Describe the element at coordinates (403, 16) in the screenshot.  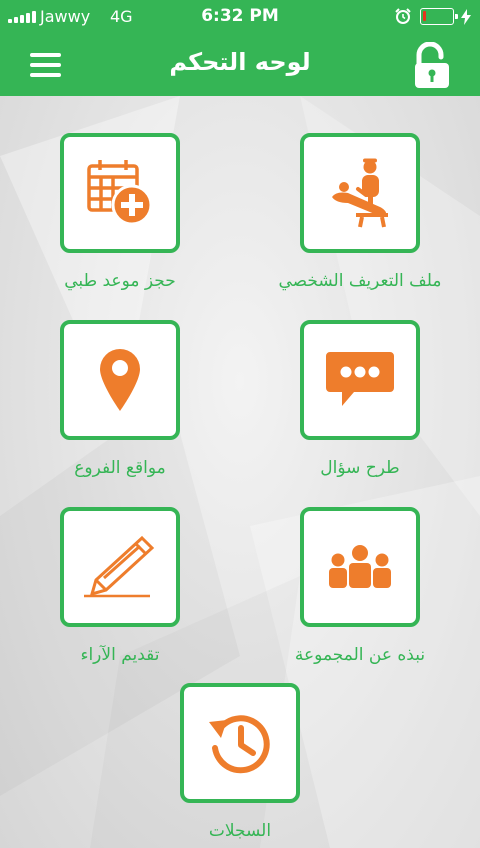
I see `alarm-clock-icon` at that location.